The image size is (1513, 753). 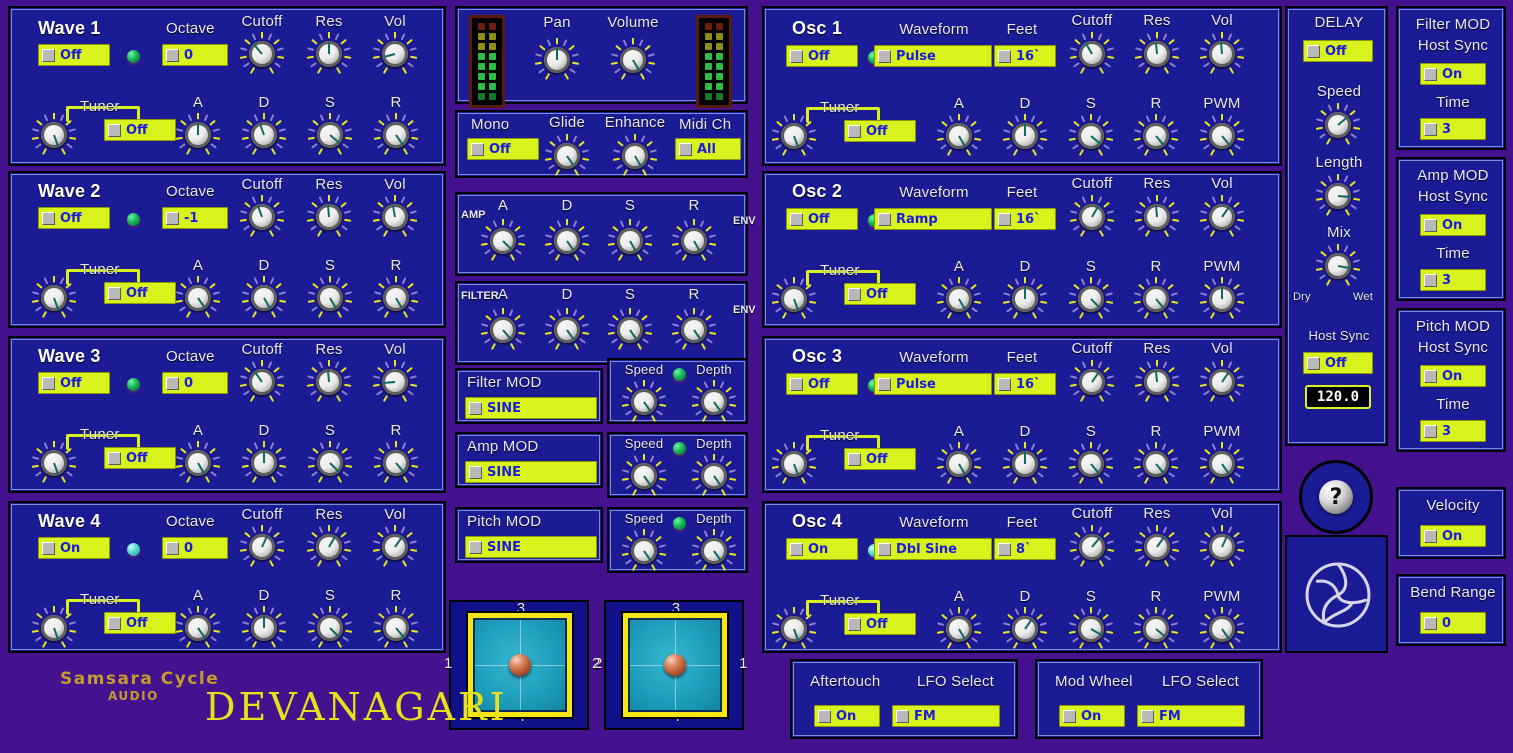 I want to click on wave-2-decay-knob, so click(x=264, y=298).